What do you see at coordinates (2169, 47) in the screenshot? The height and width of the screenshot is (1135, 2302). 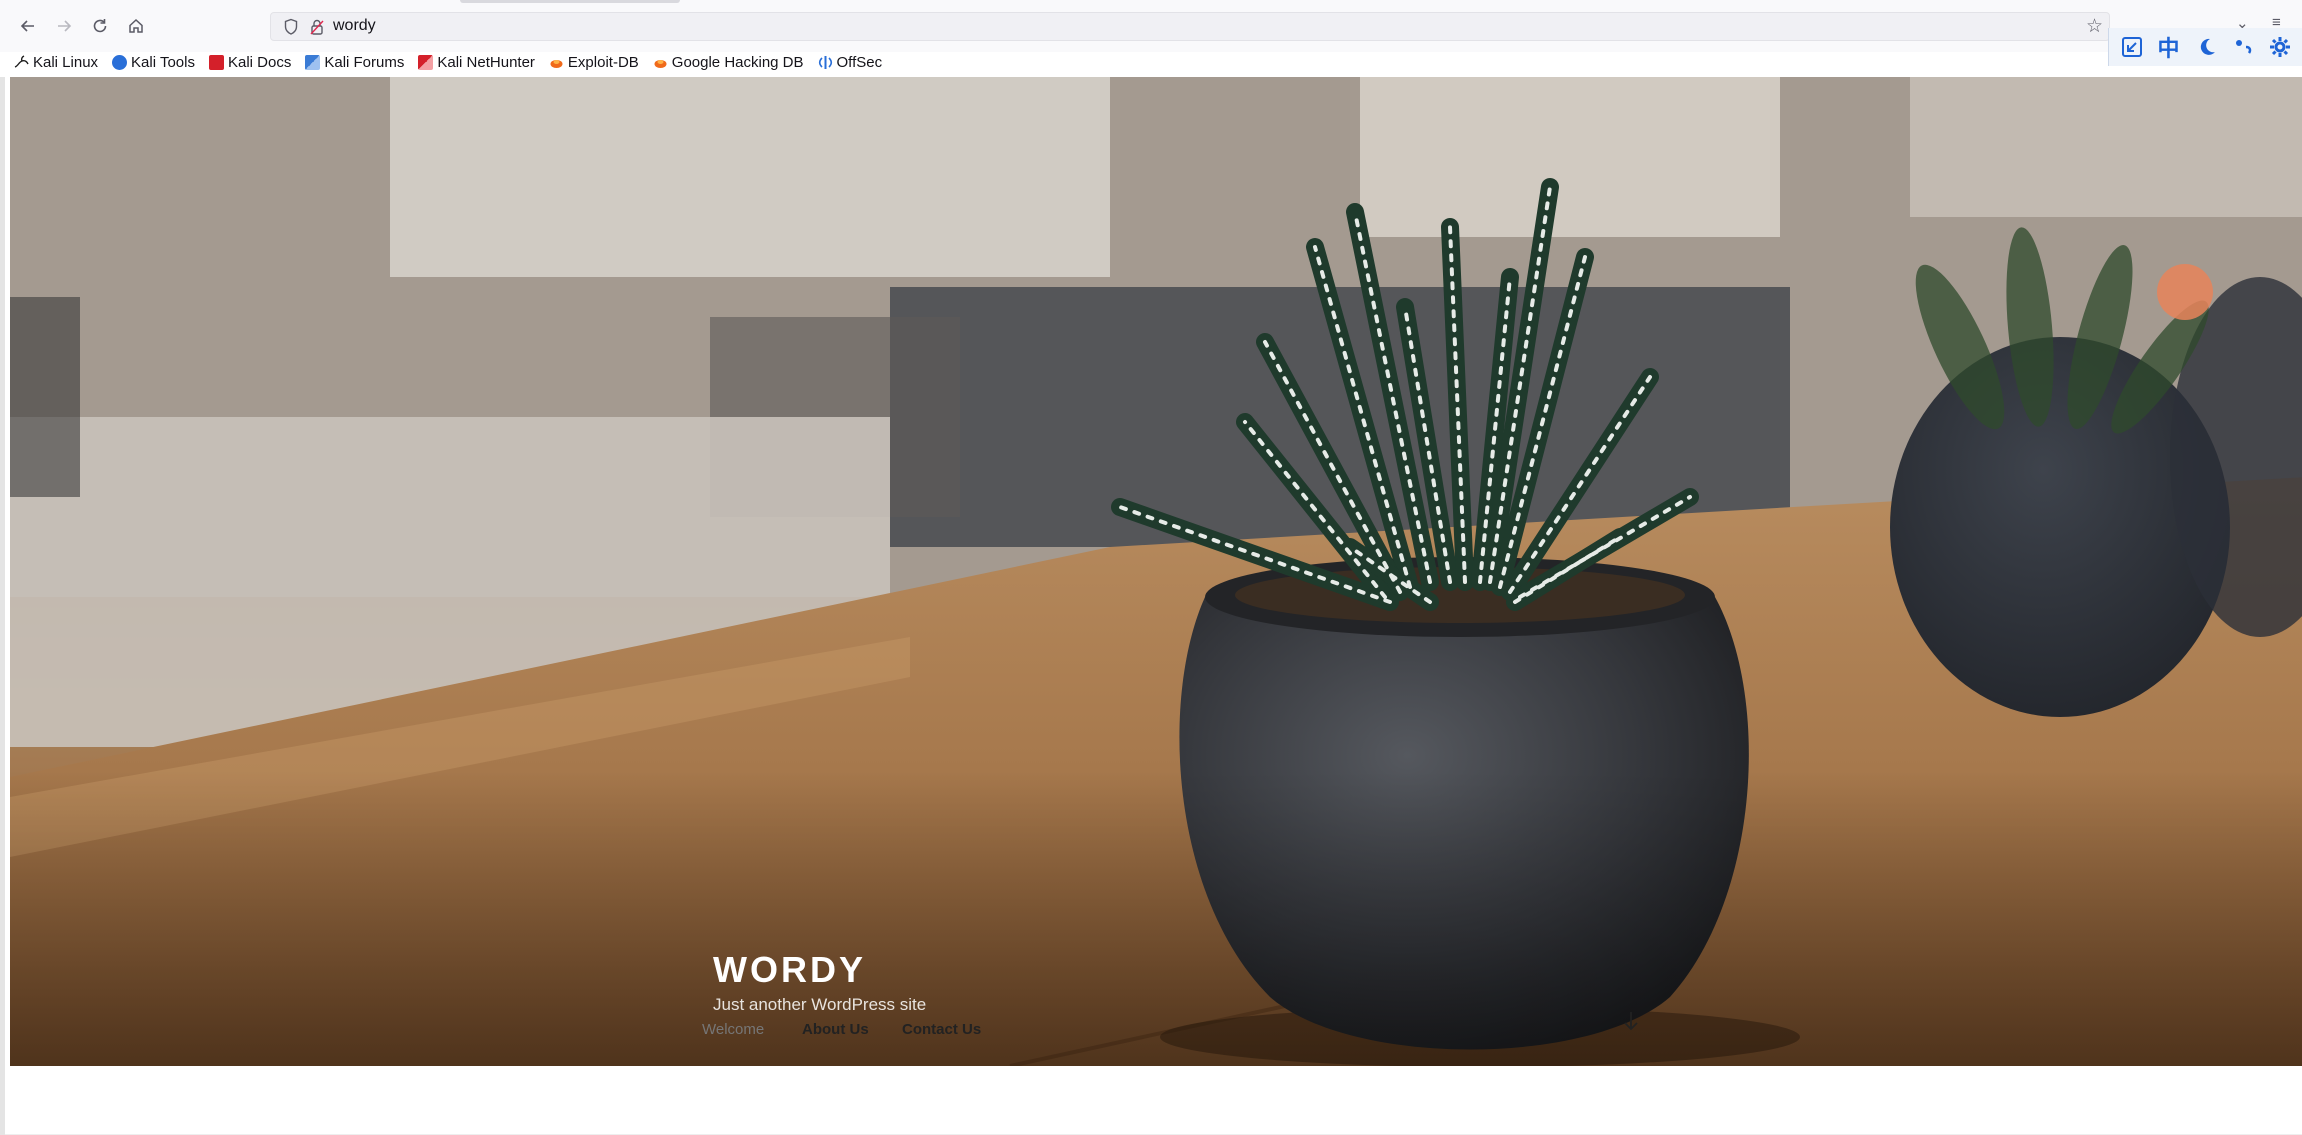 I see `translate-icon: 中` at bounding box center [2169, 47].